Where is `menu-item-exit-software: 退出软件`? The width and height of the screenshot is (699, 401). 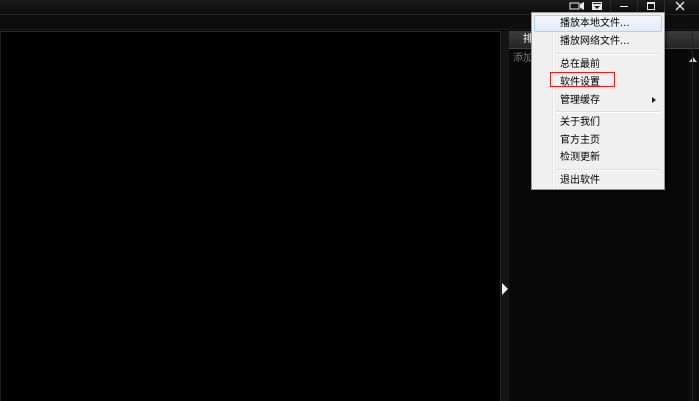 menu-item-exit-software: 退出软件 is located at coordinates (598, 180).